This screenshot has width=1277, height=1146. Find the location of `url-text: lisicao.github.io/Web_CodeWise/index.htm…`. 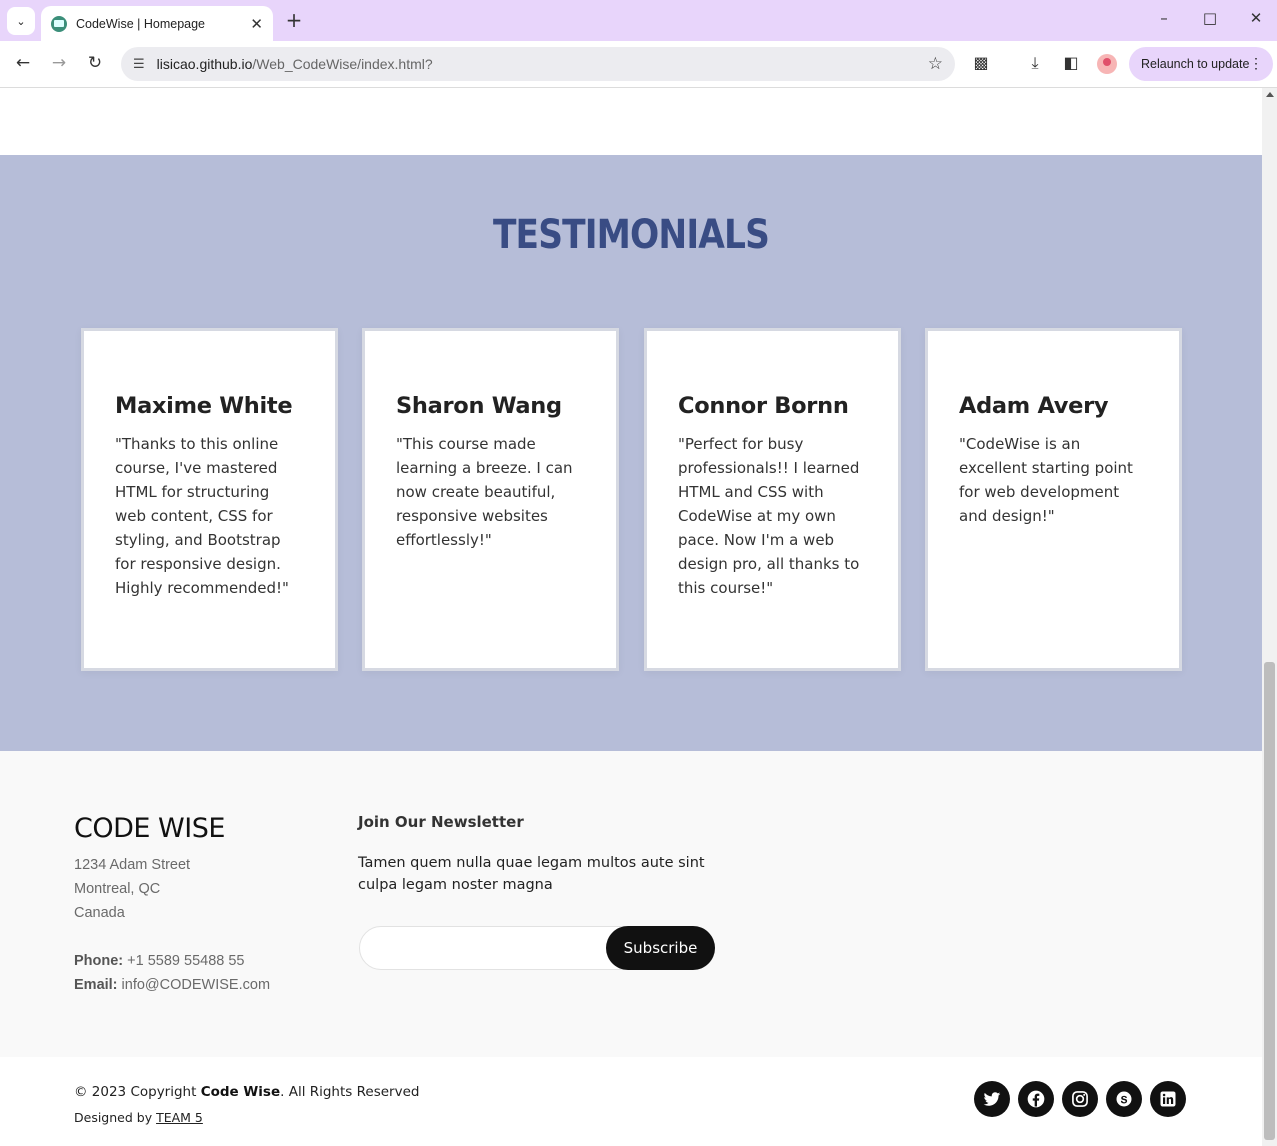

url-text: lisicao.github.io/Web_CodeWise/index.htm… is located at coordinates (542, 64).